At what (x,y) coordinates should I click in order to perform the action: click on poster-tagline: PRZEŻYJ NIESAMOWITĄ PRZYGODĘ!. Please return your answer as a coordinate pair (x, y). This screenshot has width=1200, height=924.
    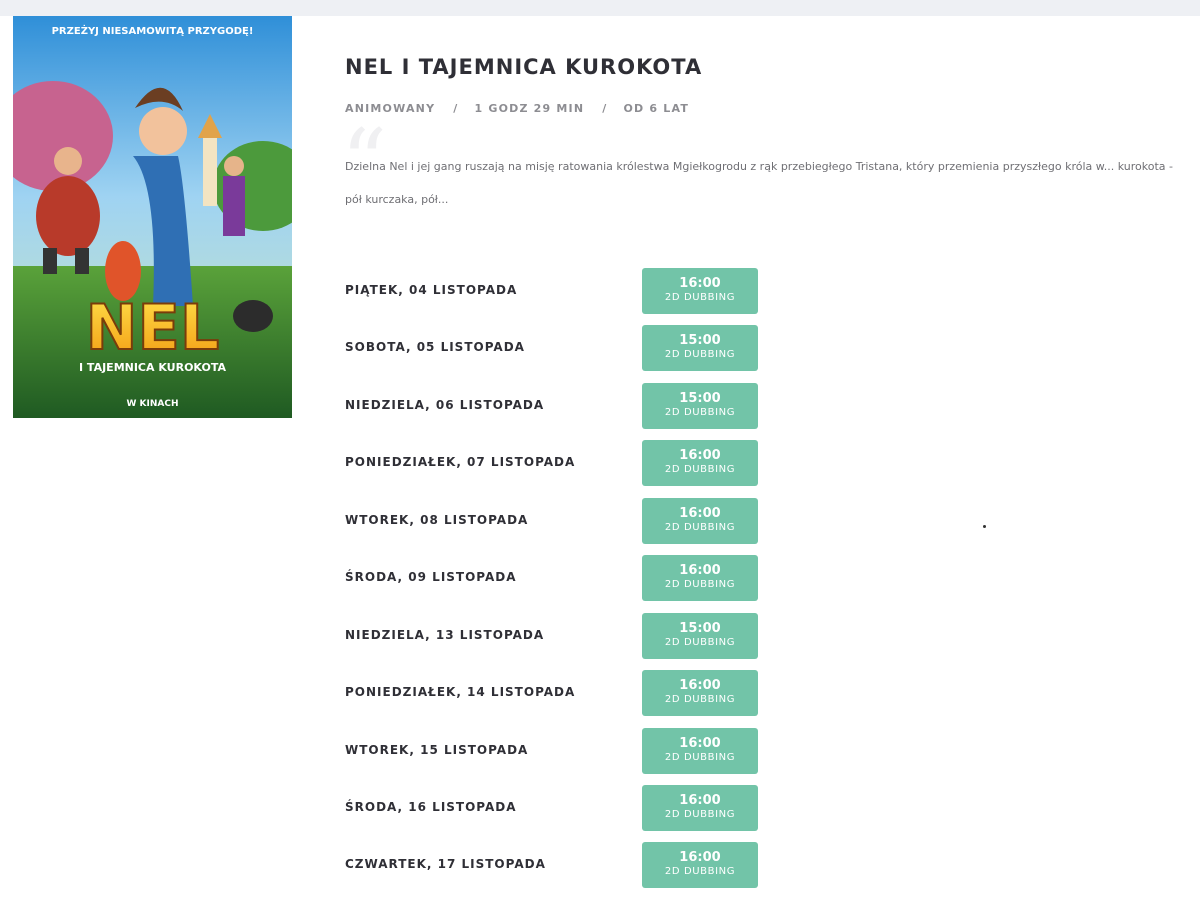
    Looking at the image, I should click on (153, 30).